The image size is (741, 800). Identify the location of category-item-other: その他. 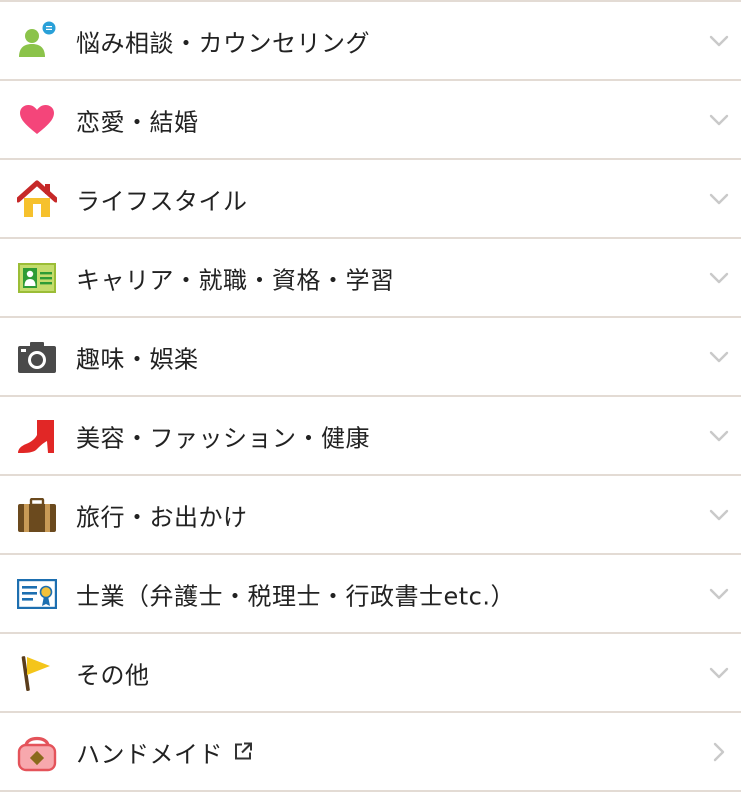
(370, 673).